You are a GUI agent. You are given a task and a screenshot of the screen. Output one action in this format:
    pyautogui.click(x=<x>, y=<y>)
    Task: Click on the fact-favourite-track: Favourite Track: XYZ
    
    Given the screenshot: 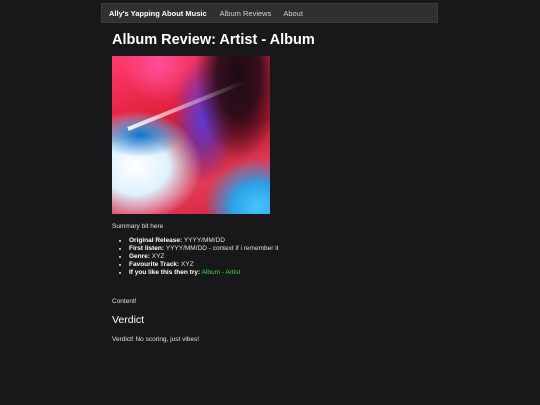 What is the action you would take?
    pyautogui.click(x=278, y=265)
    